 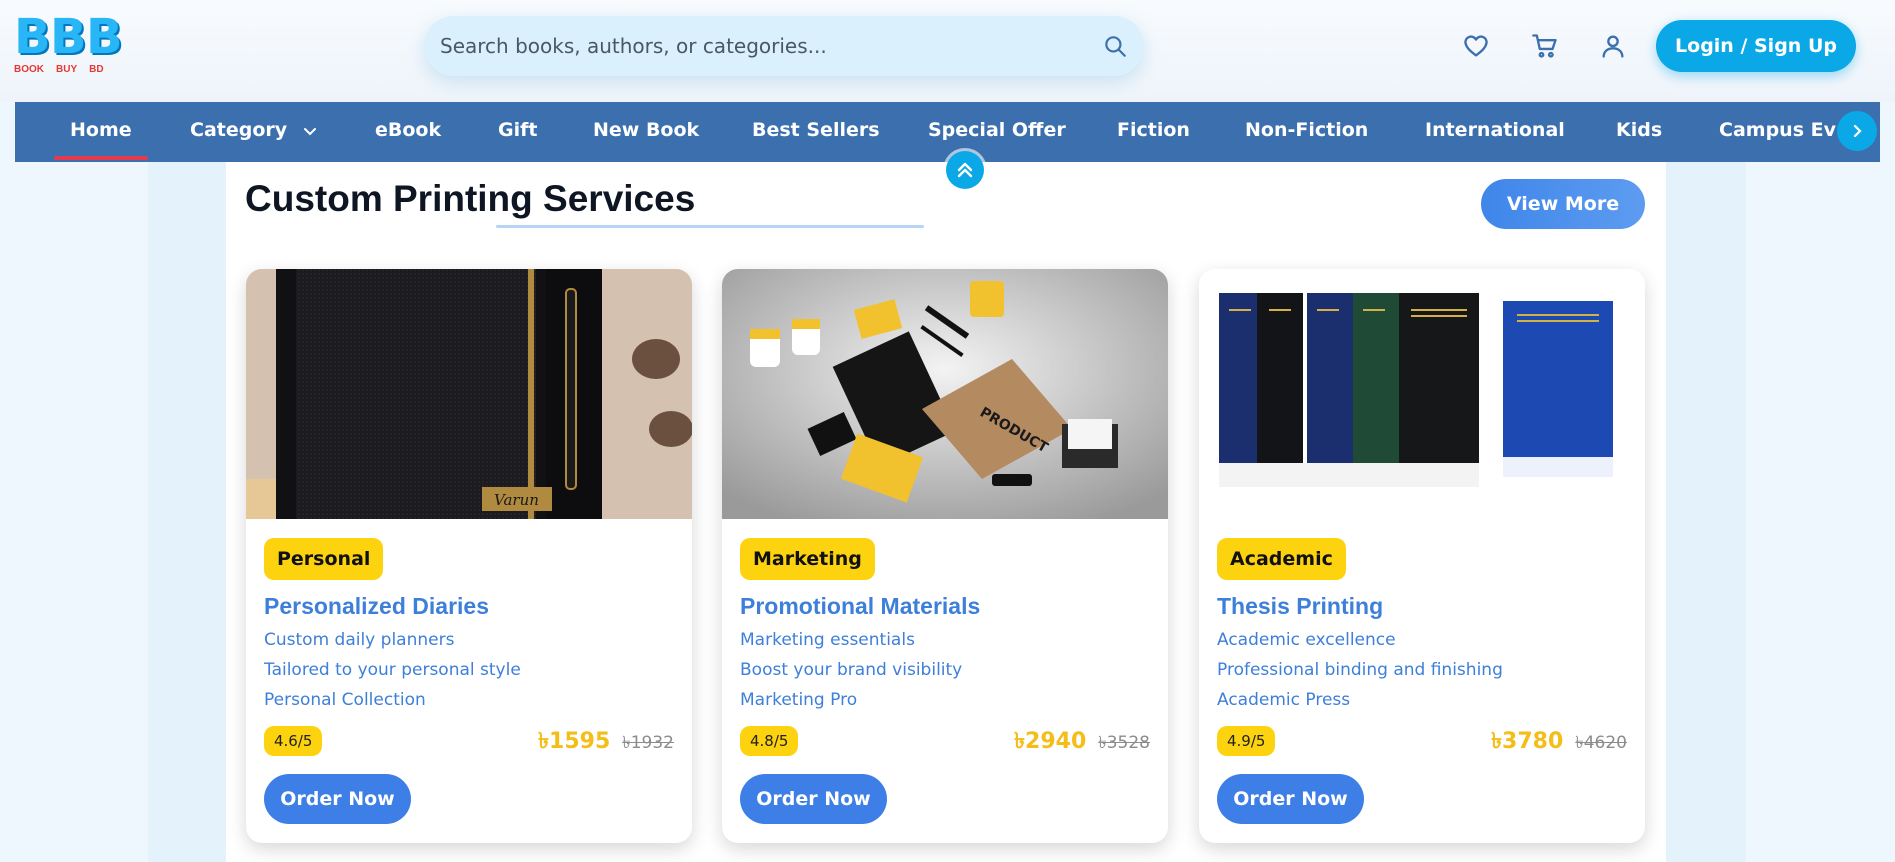 I want to click on rating-badge: 4.8/5, so click(x=769, y=741).